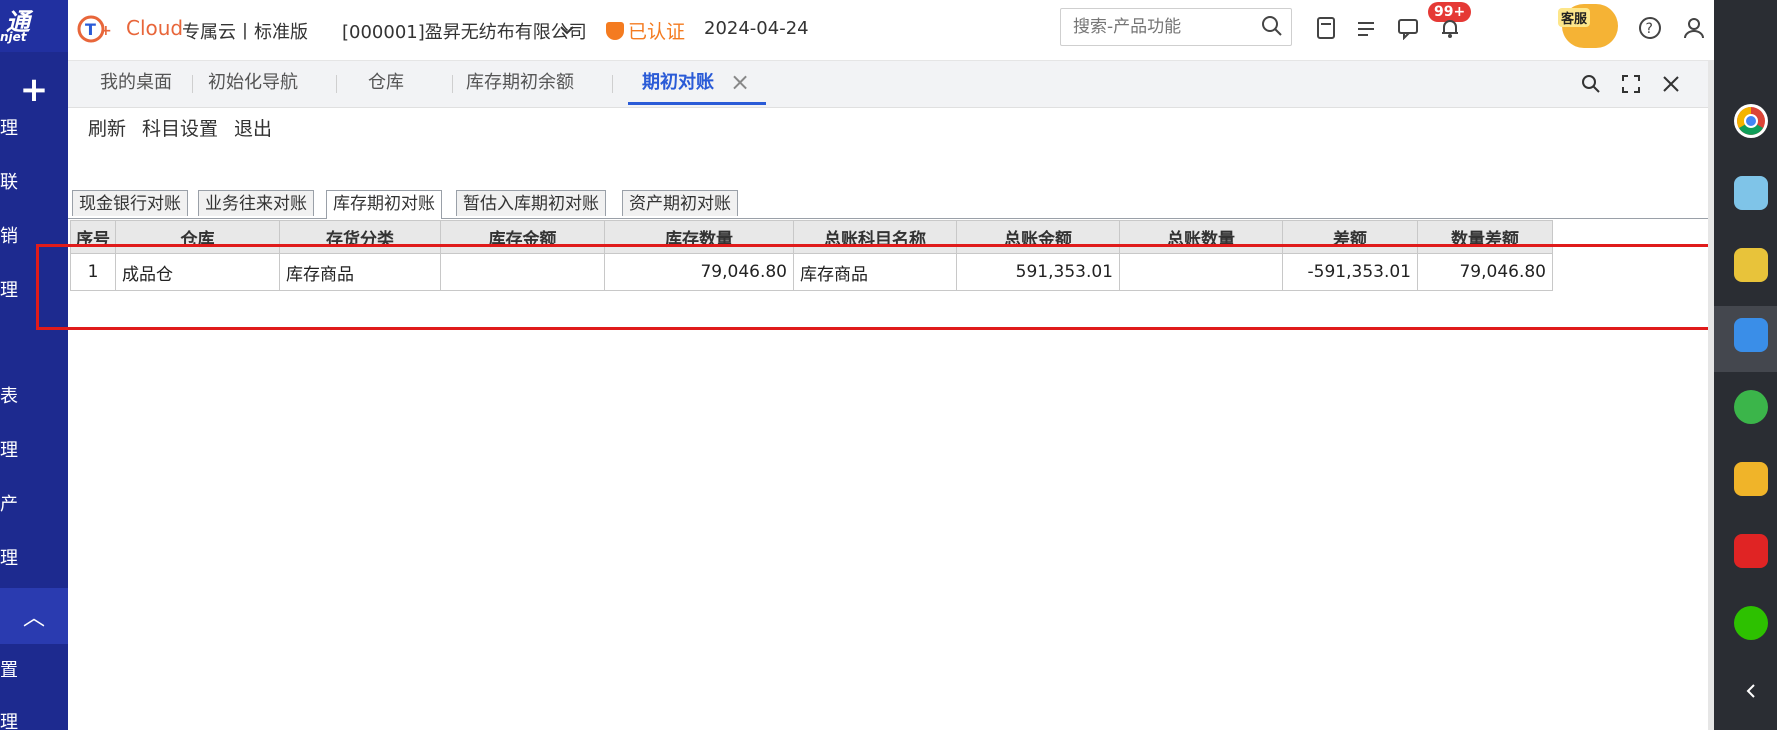  What do you see at coordinates (20, 395) in the screenshot?
I see `sidebar-item-5: 表` at bounding box center [20, 395].